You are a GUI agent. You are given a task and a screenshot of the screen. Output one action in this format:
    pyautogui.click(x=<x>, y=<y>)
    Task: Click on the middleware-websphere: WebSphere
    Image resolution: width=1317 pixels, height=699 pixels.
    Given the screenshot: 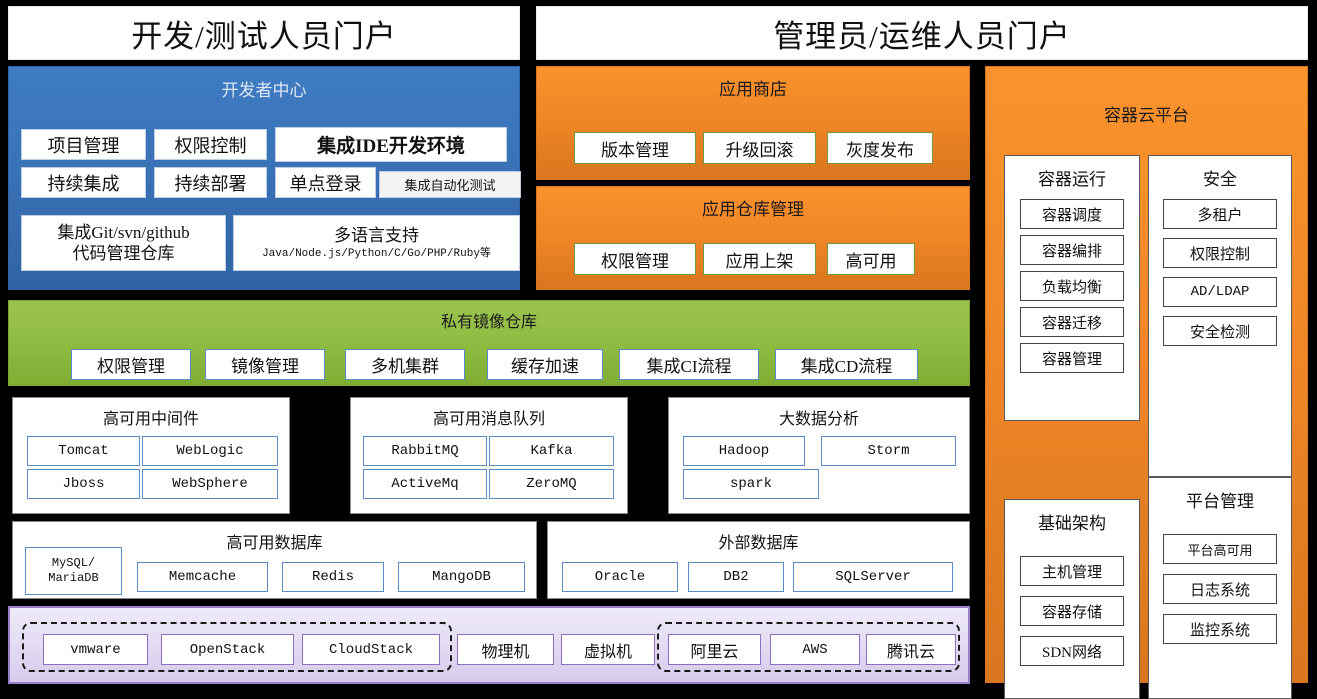 What is the action you would take?
    pyautogui.click(x=210, y=484)
    